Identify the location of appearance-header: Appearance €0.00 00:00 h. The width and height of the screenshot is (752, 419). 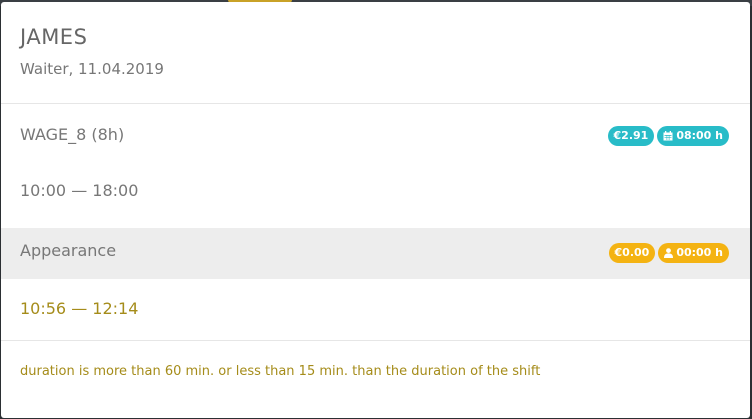
(375, 253).